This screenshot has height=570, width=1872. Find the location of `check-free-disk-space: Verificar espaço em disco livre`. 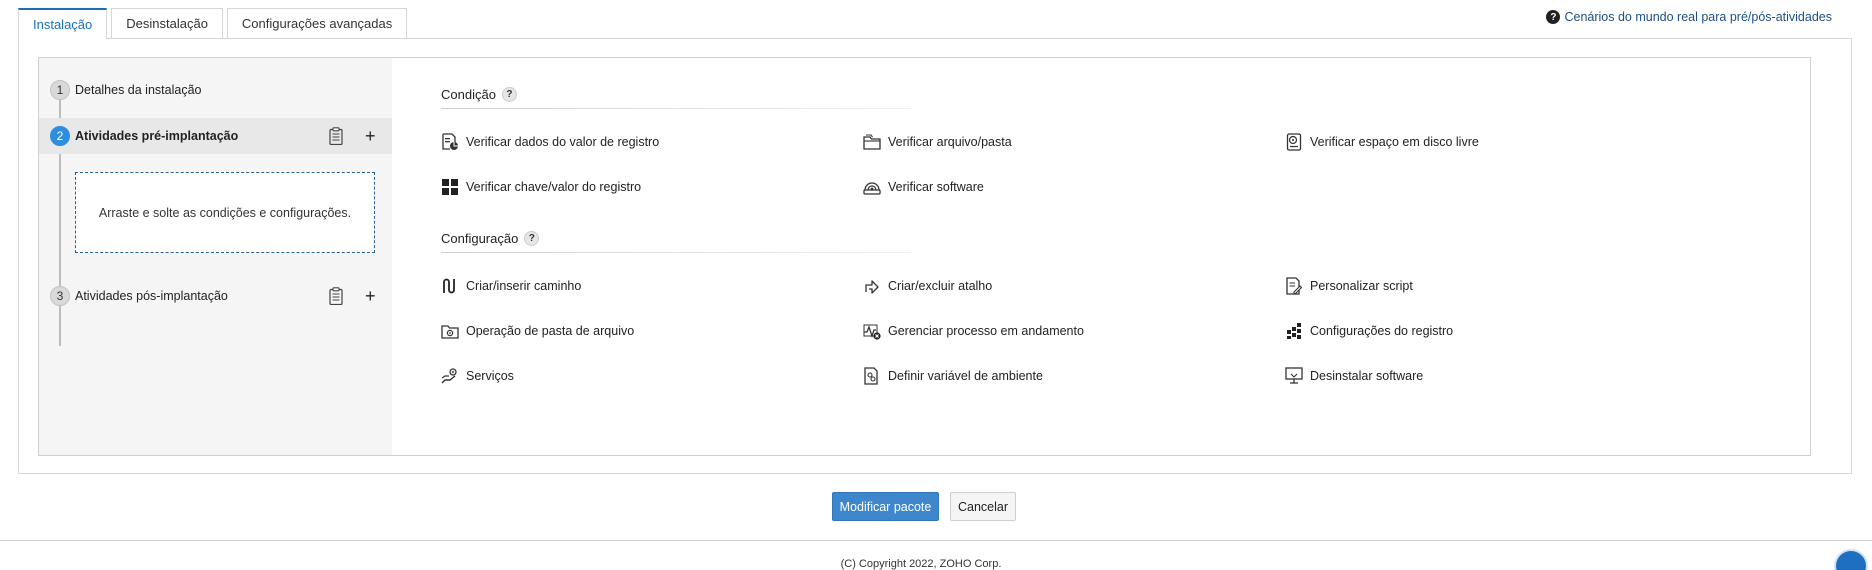

check-free-disk-space: Verificar espaço em disco livre is located at coordinates (1382, 142).